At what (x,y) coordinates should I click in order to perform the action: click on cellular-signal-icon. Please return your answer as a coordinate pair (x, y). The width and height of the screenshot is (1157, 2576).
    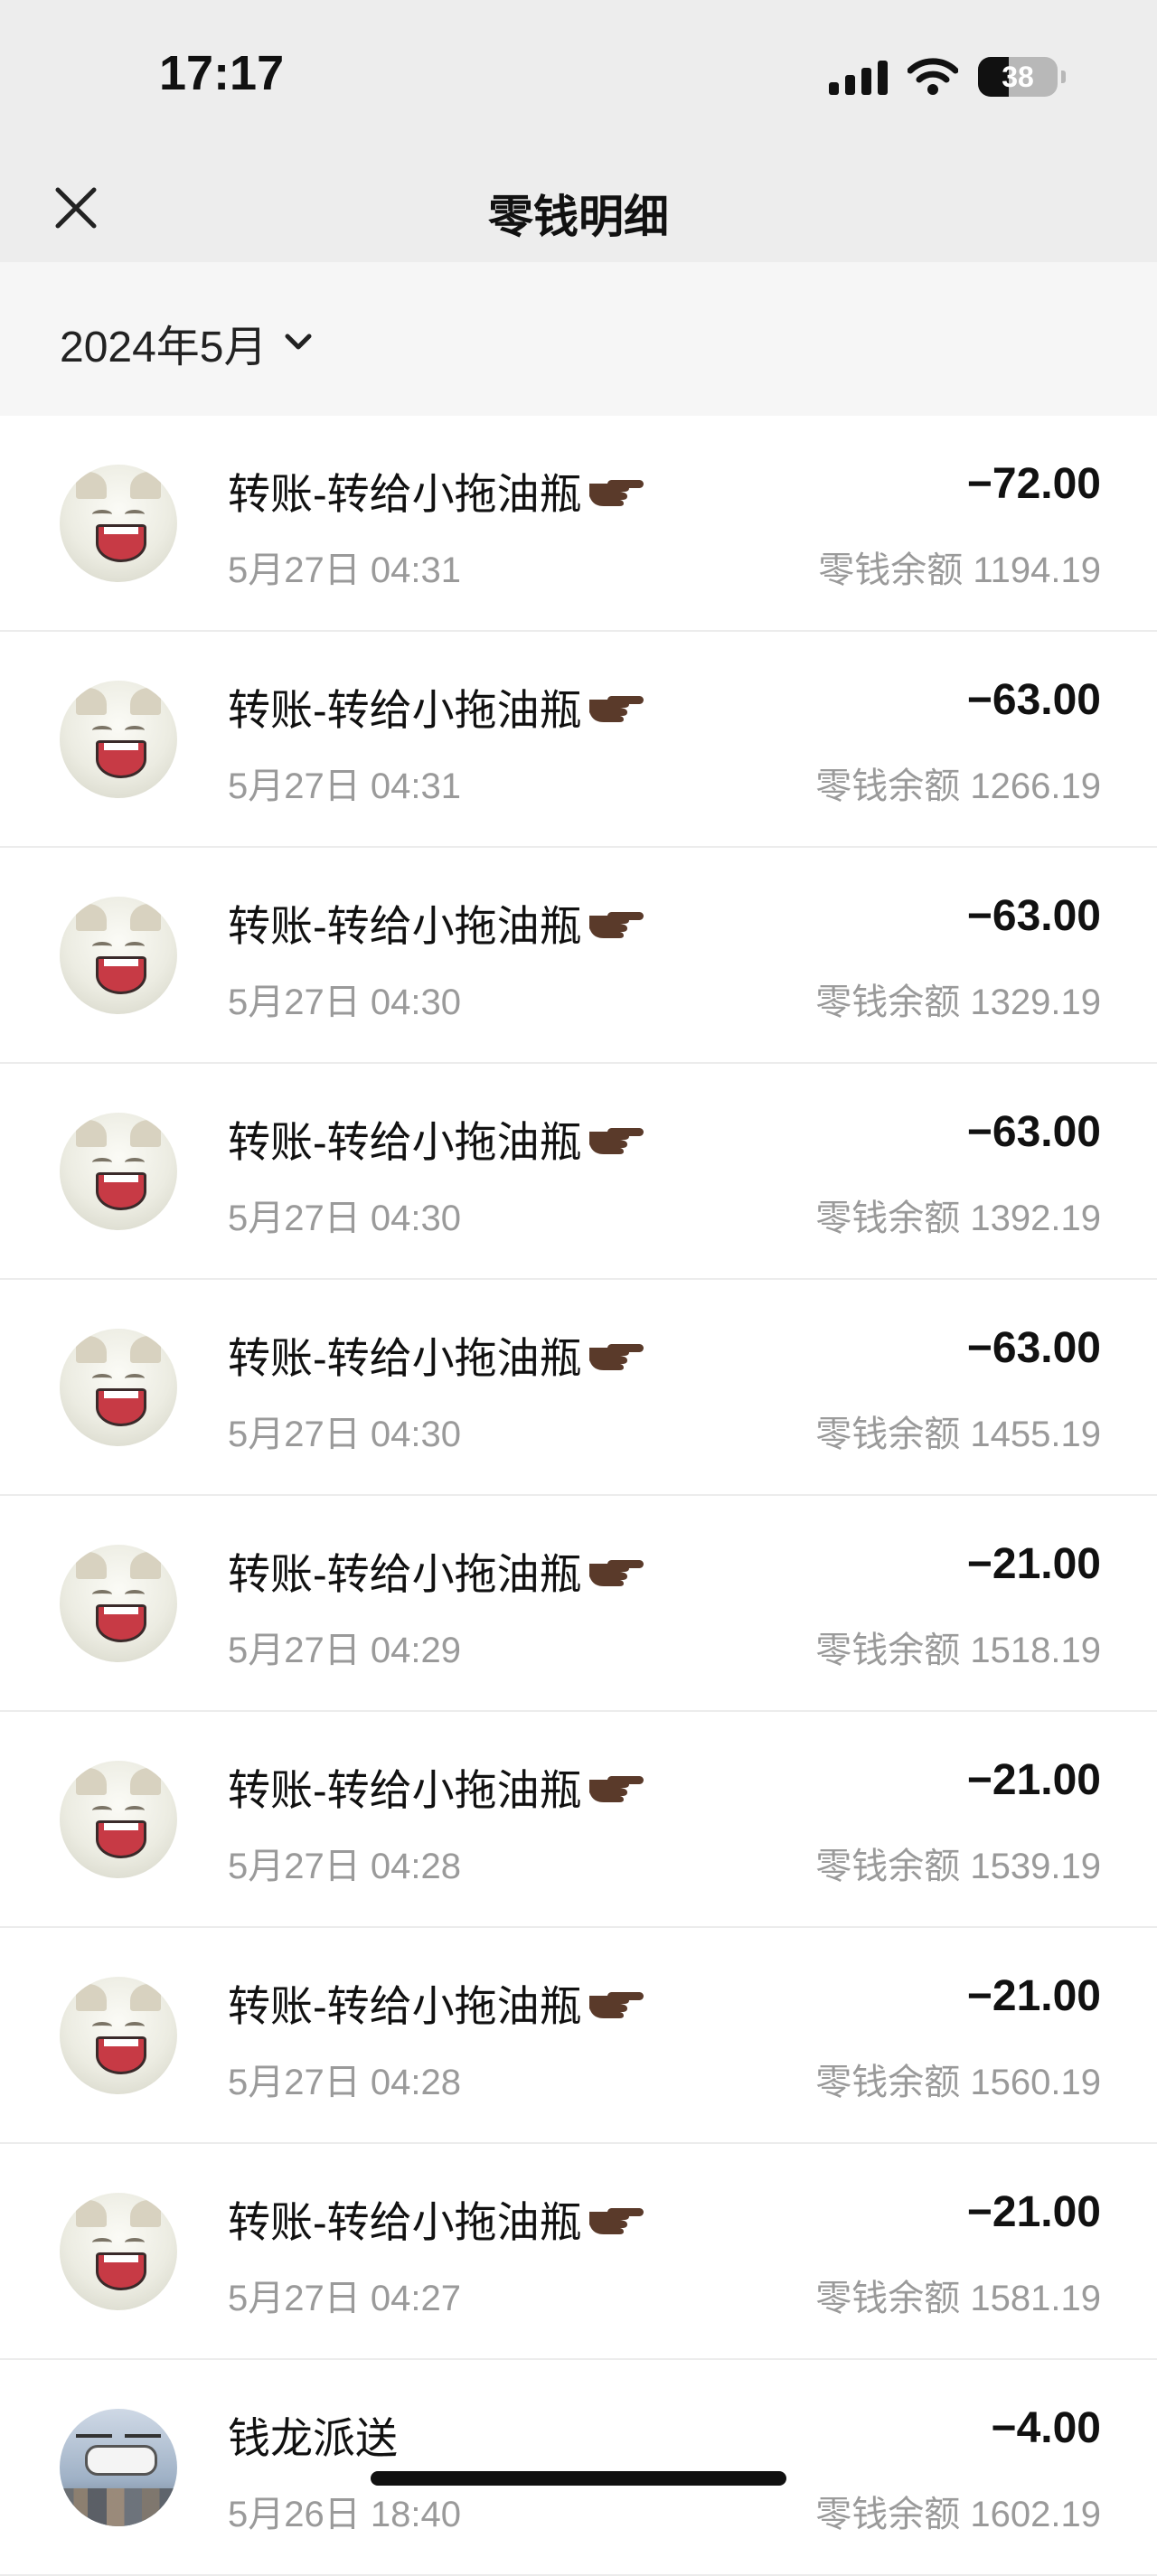
    Looking at the image, I should click on (859, 77).